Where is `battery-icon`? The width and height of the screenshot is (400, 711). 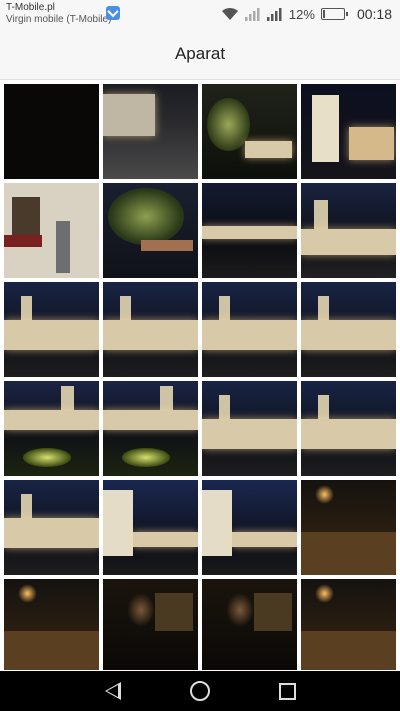
battery-icon is located at coordinates (334, 14).